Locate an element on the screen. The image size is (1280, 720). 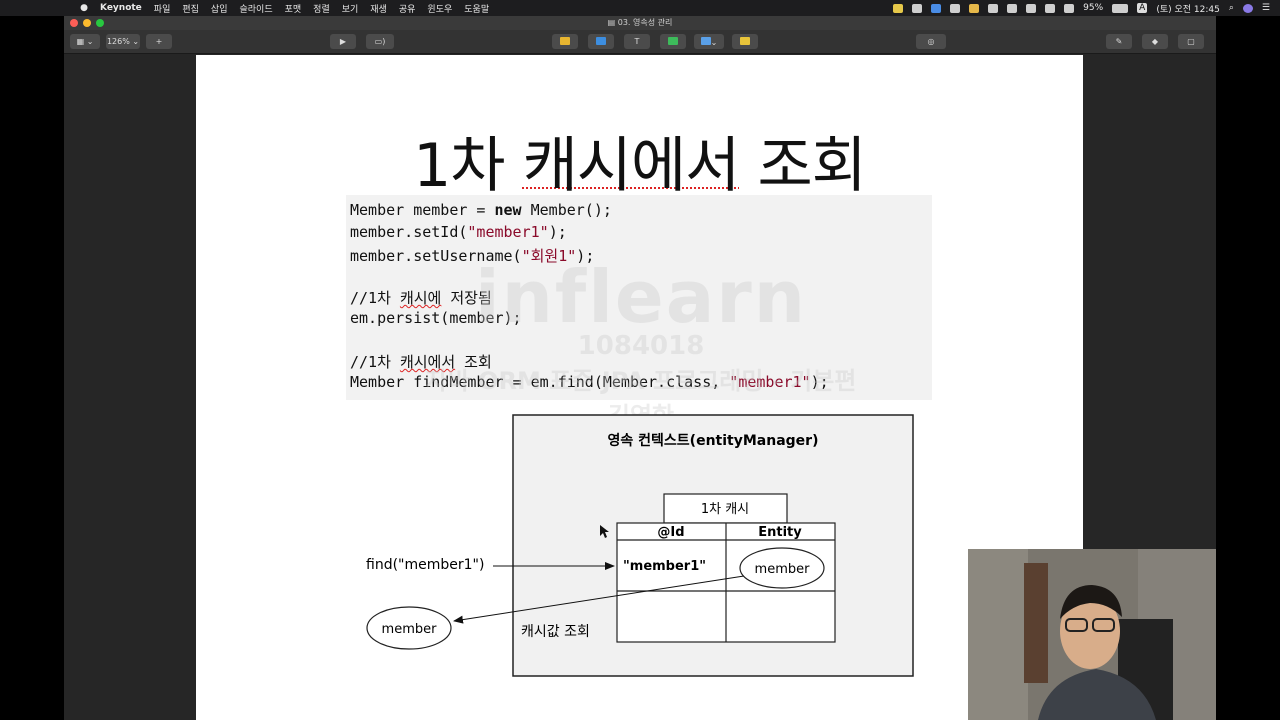
battery-level: 95% is located at coordinates (1093, 8).